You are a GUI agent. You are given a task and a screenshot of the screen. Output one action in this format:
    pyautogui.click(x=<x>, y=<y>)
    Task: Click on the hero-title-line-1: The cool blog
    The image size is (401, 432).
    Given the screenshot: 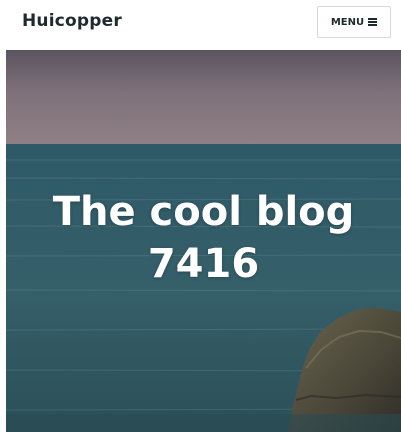 What is the action you would take?
    pyautogui.click(x=203, y=212)
    